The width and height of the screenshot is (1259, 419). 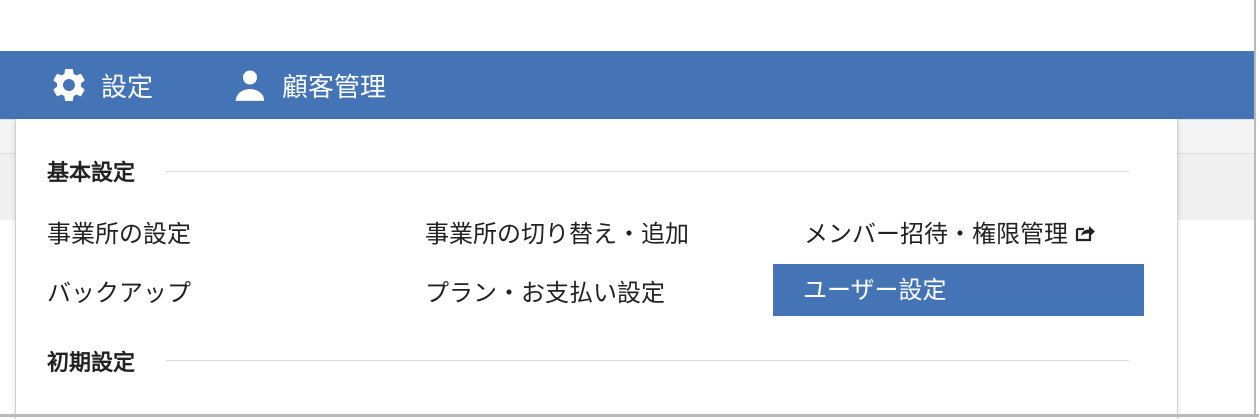 What do you see at coordinates (127, 87) in the screenshot?
I see `nav-settings-label: 設定` at bounding box center [127, 87].